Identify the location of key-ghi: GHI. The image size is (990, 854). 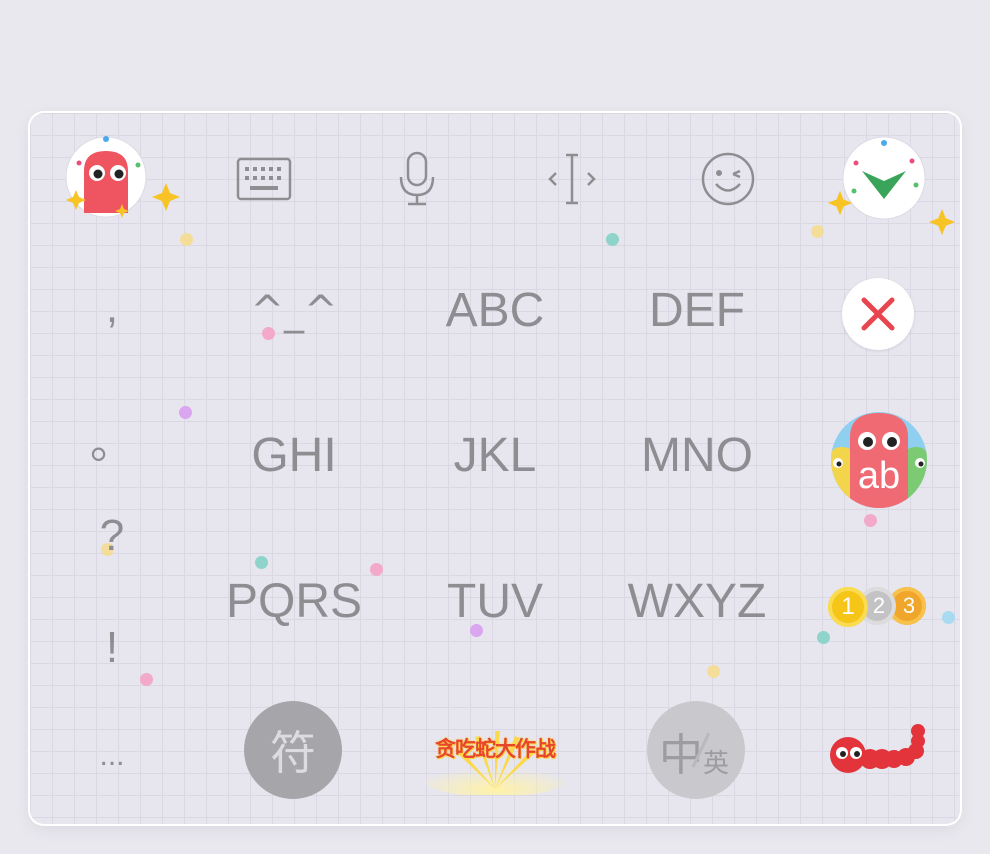
(294, 456).